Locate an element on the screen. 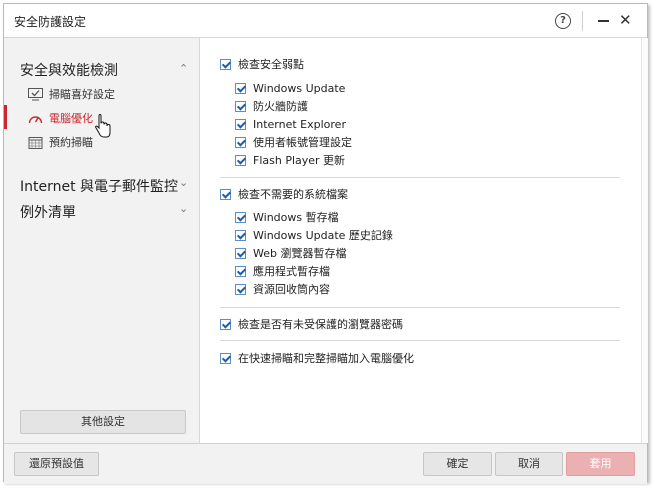  sidebar-section-internet-email: Internet 與電子郵件監控 is located at coordinates (99, 186).